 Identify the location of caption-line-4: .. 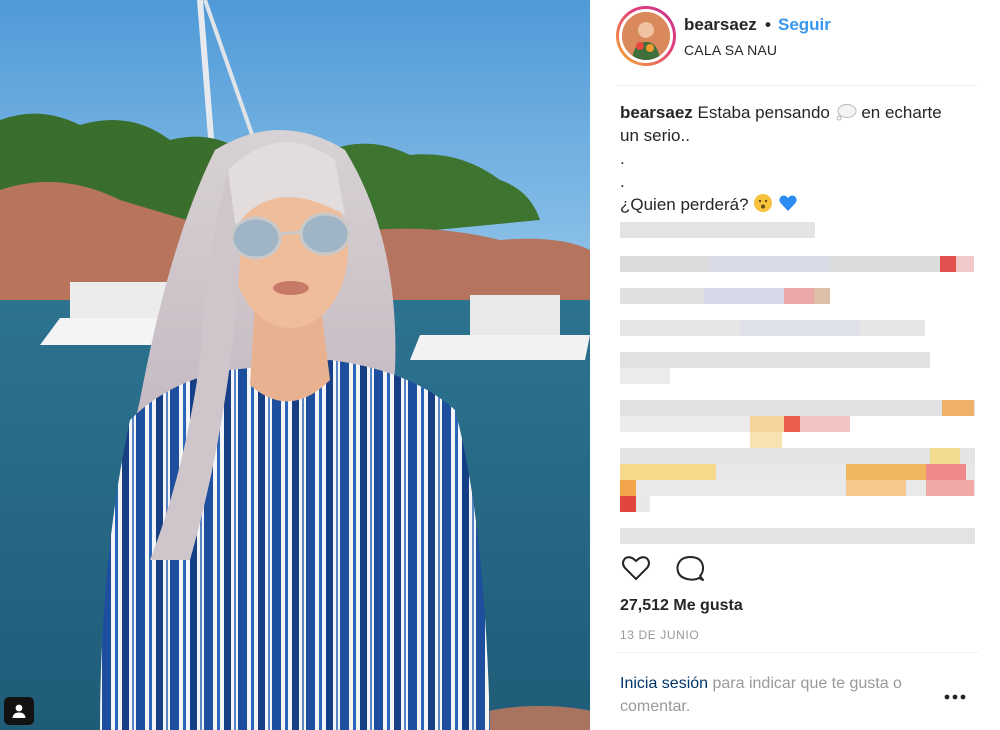
(622, 181).